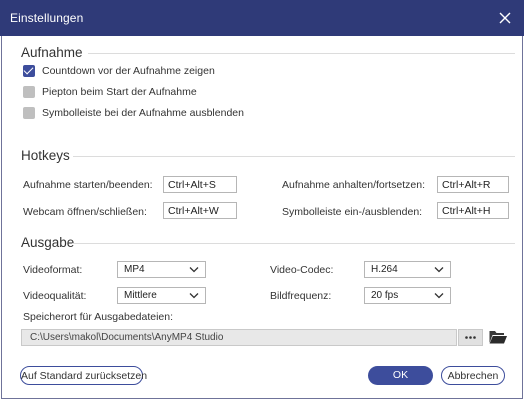  Describe the element at coordinates (88, 185) in the screenshot. I see `hotkey-label-start-stop: Aufnahme starten/beenden:` at that location.